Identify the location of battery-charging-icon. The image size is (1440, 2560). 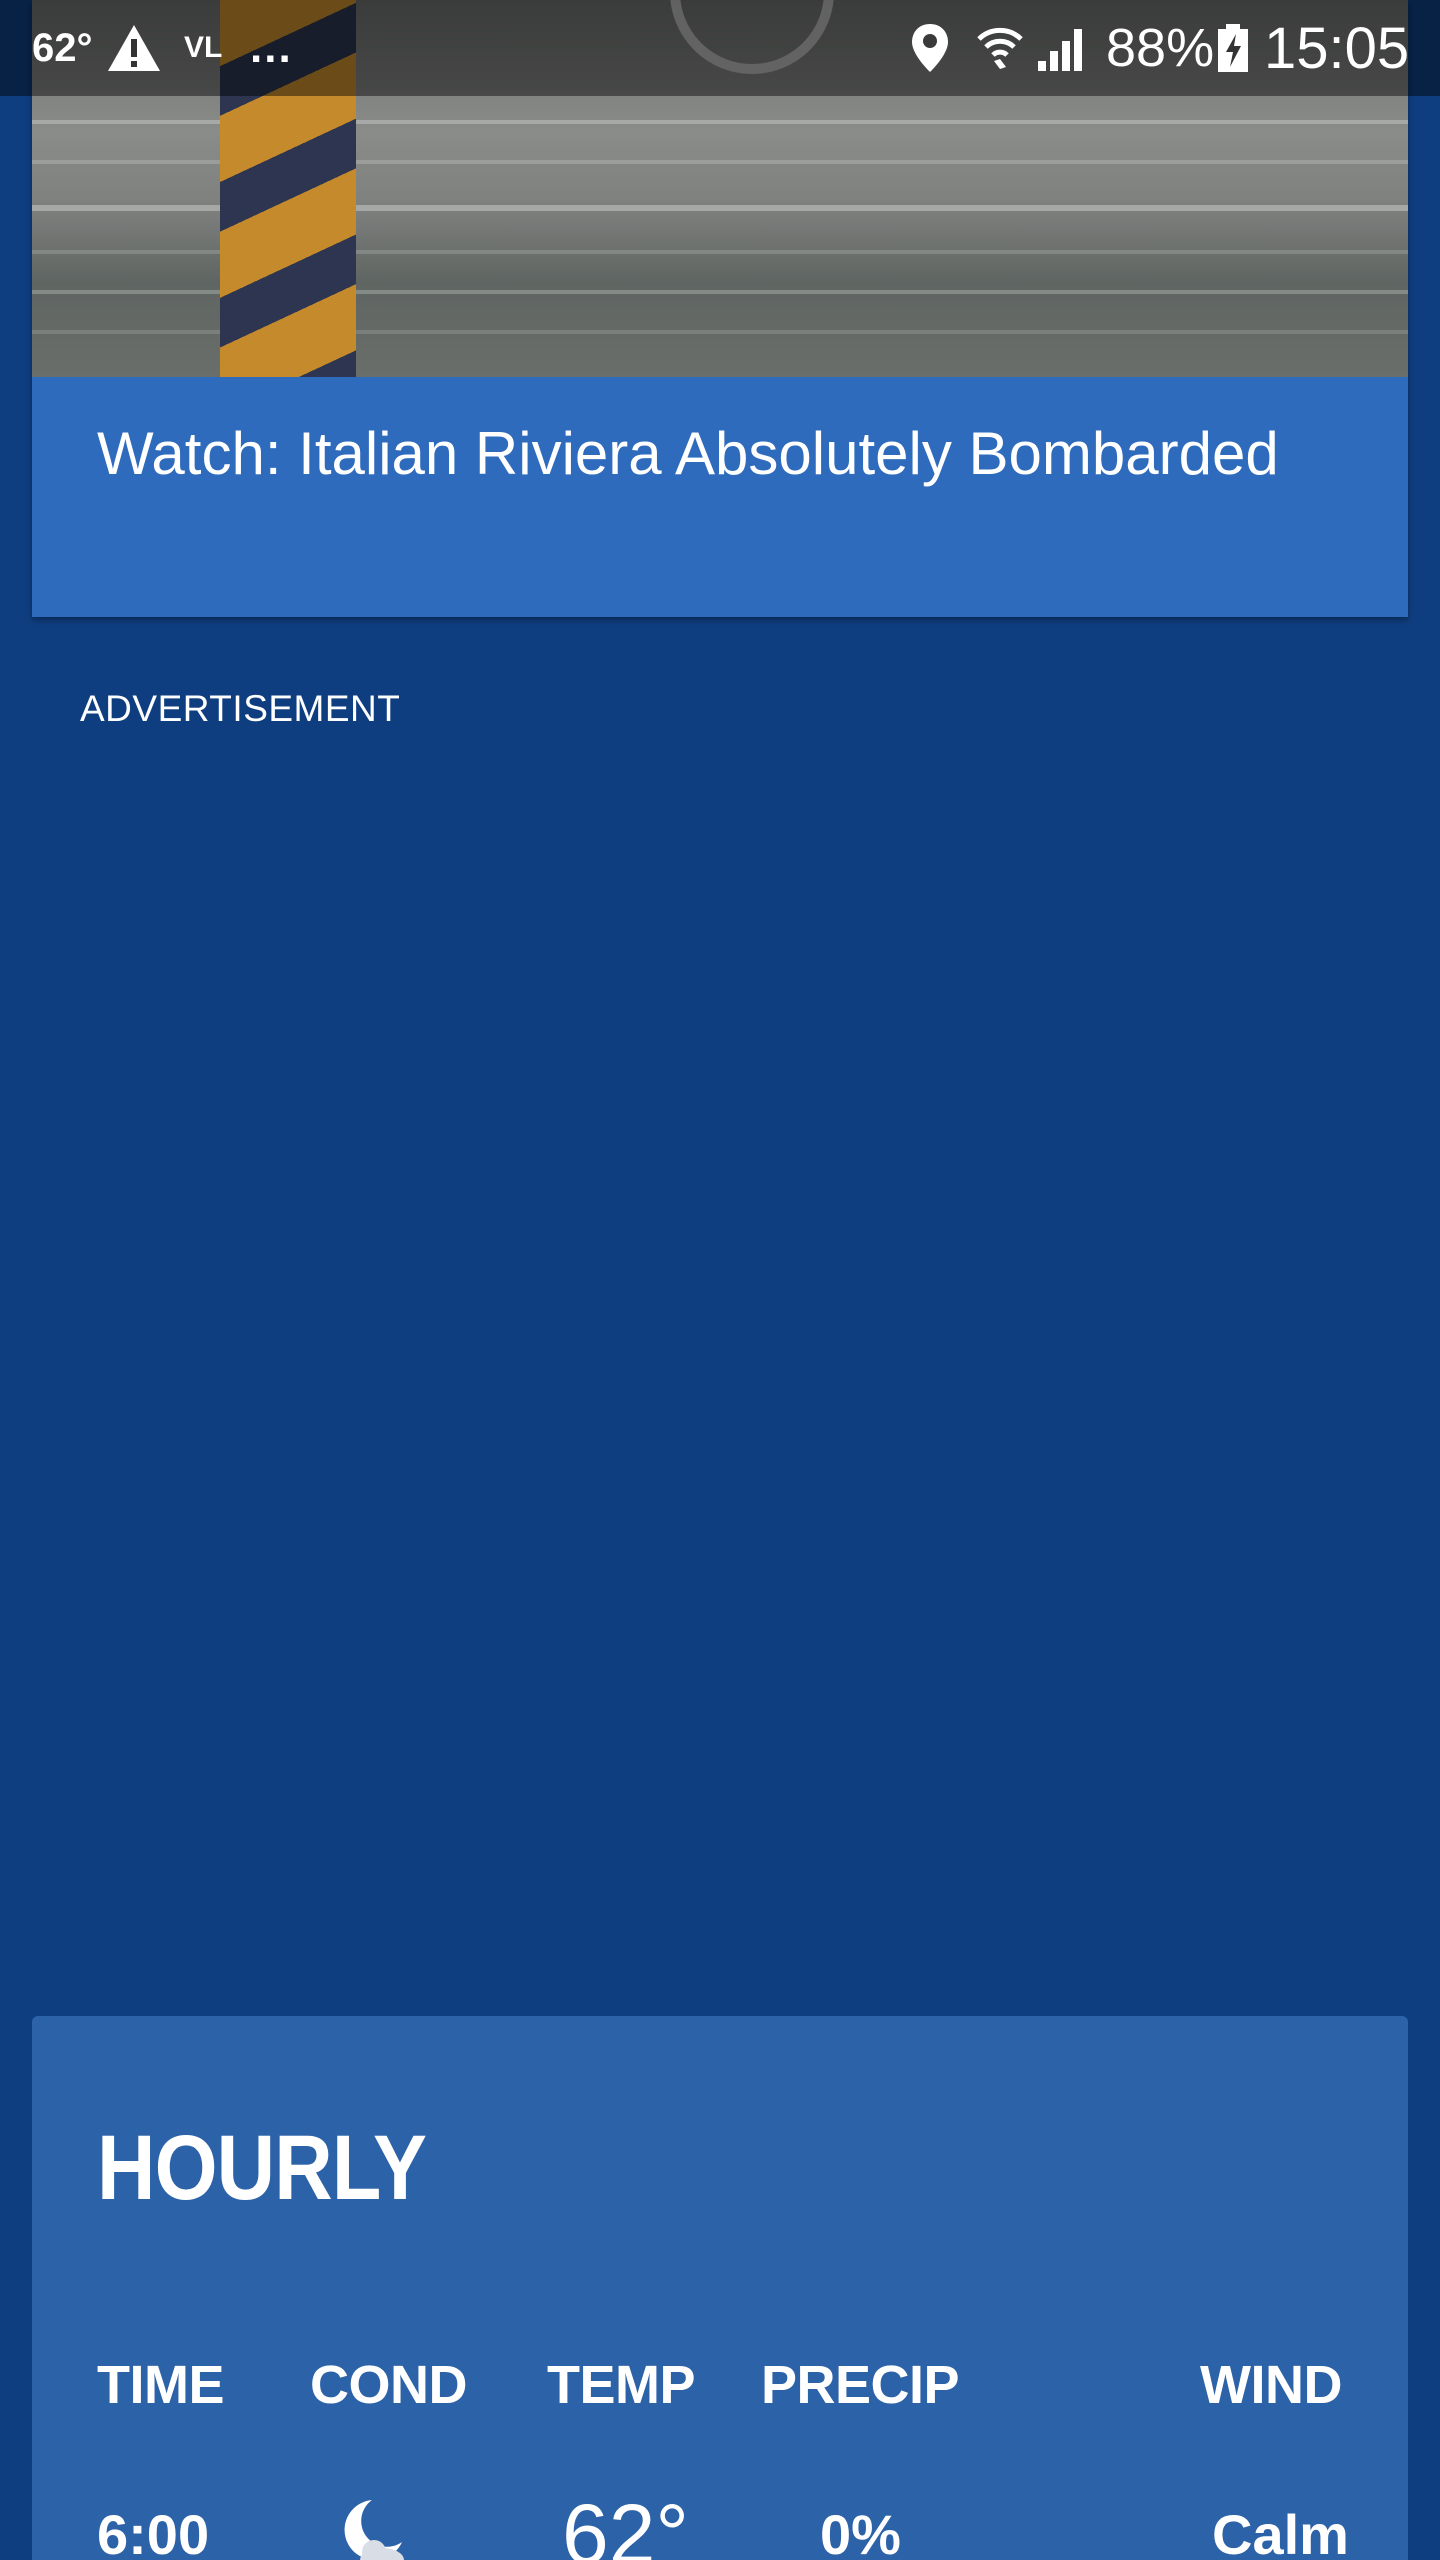
(1233, 48).